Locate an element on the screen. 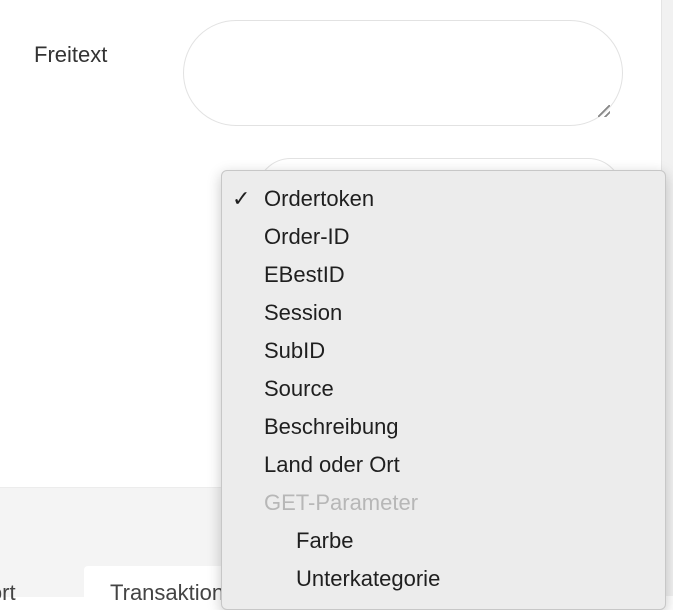 Image resolution: width=673 pixels, height=610 pixels. option-label: Farbe is located at coordinates (325, 540).